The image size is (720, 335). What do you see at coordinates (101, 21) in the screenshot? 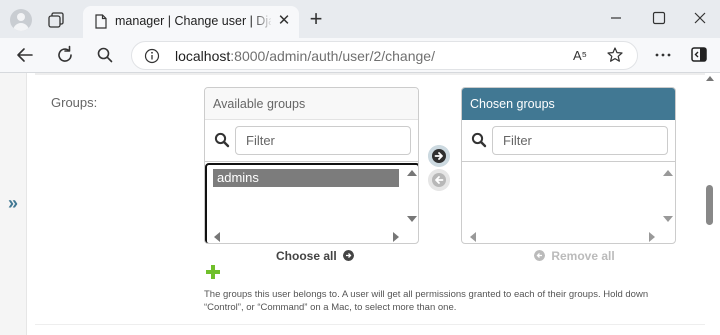
I see `document-icon` at bounding box center [101, 21].